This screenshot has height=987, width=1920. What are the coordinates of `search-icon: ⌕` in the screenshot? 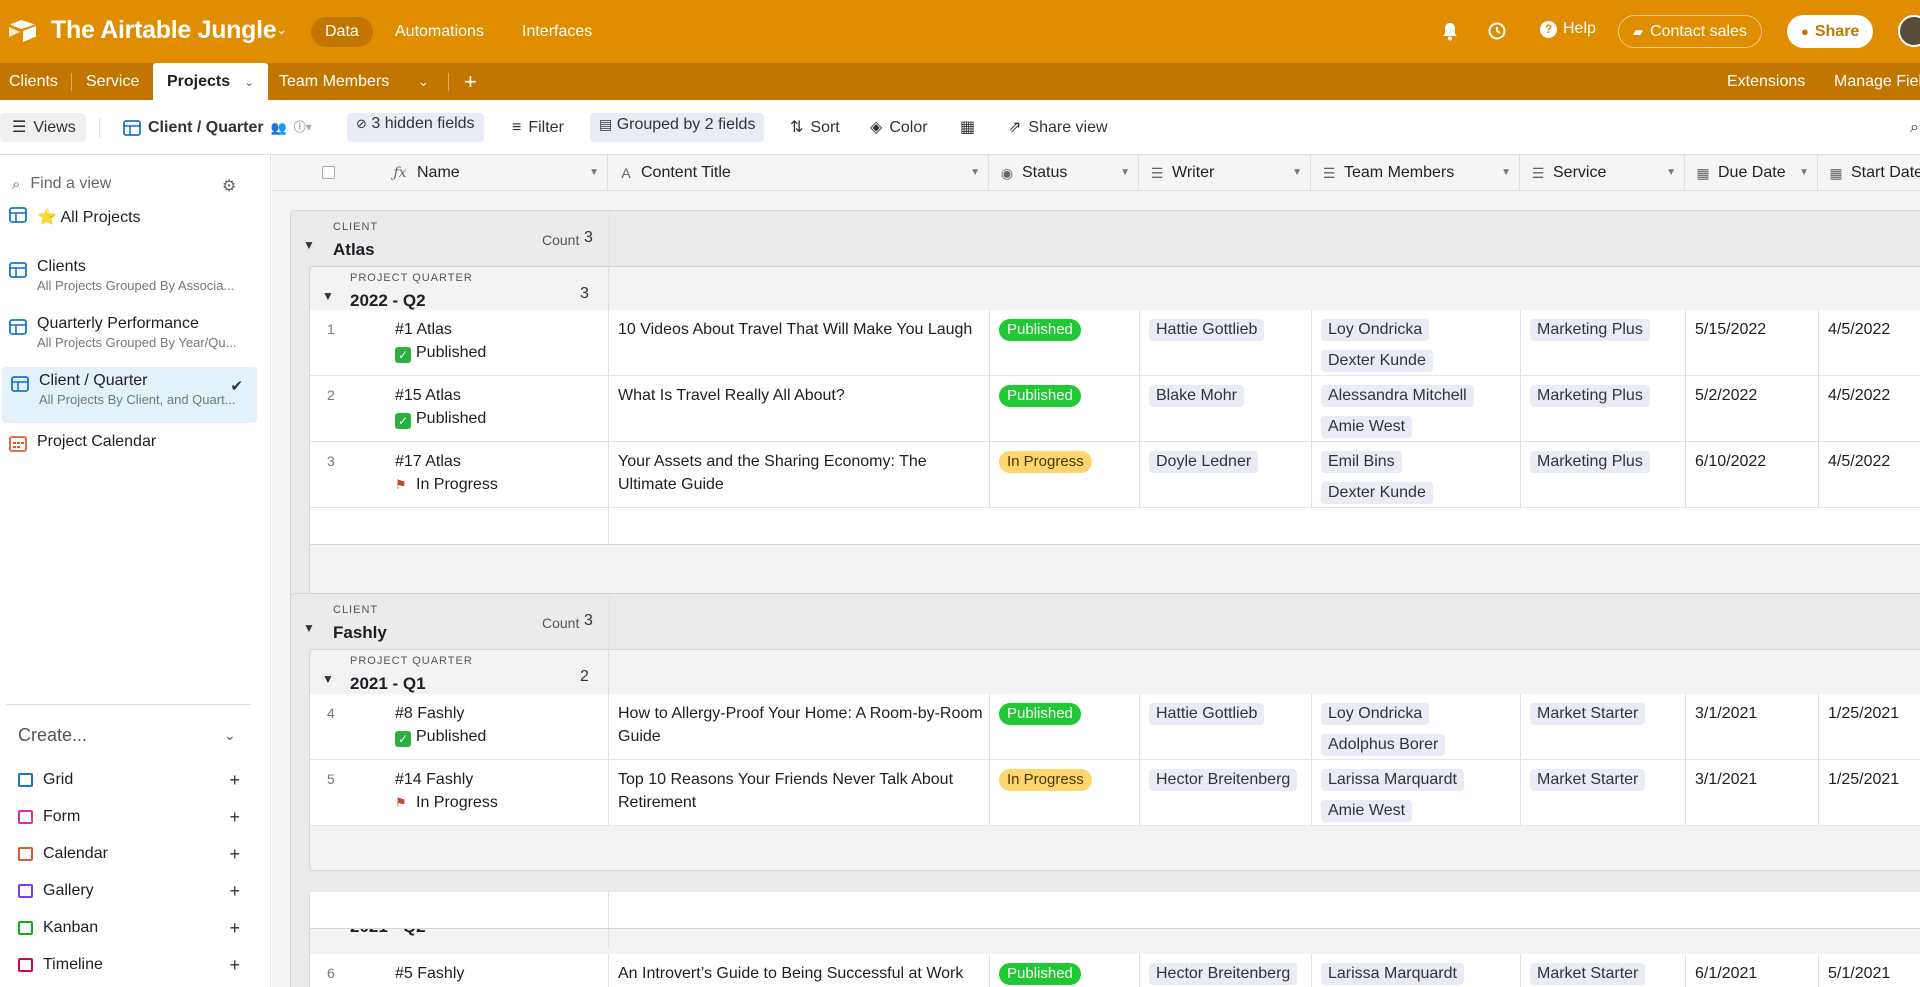 It's located at (1914, 127).